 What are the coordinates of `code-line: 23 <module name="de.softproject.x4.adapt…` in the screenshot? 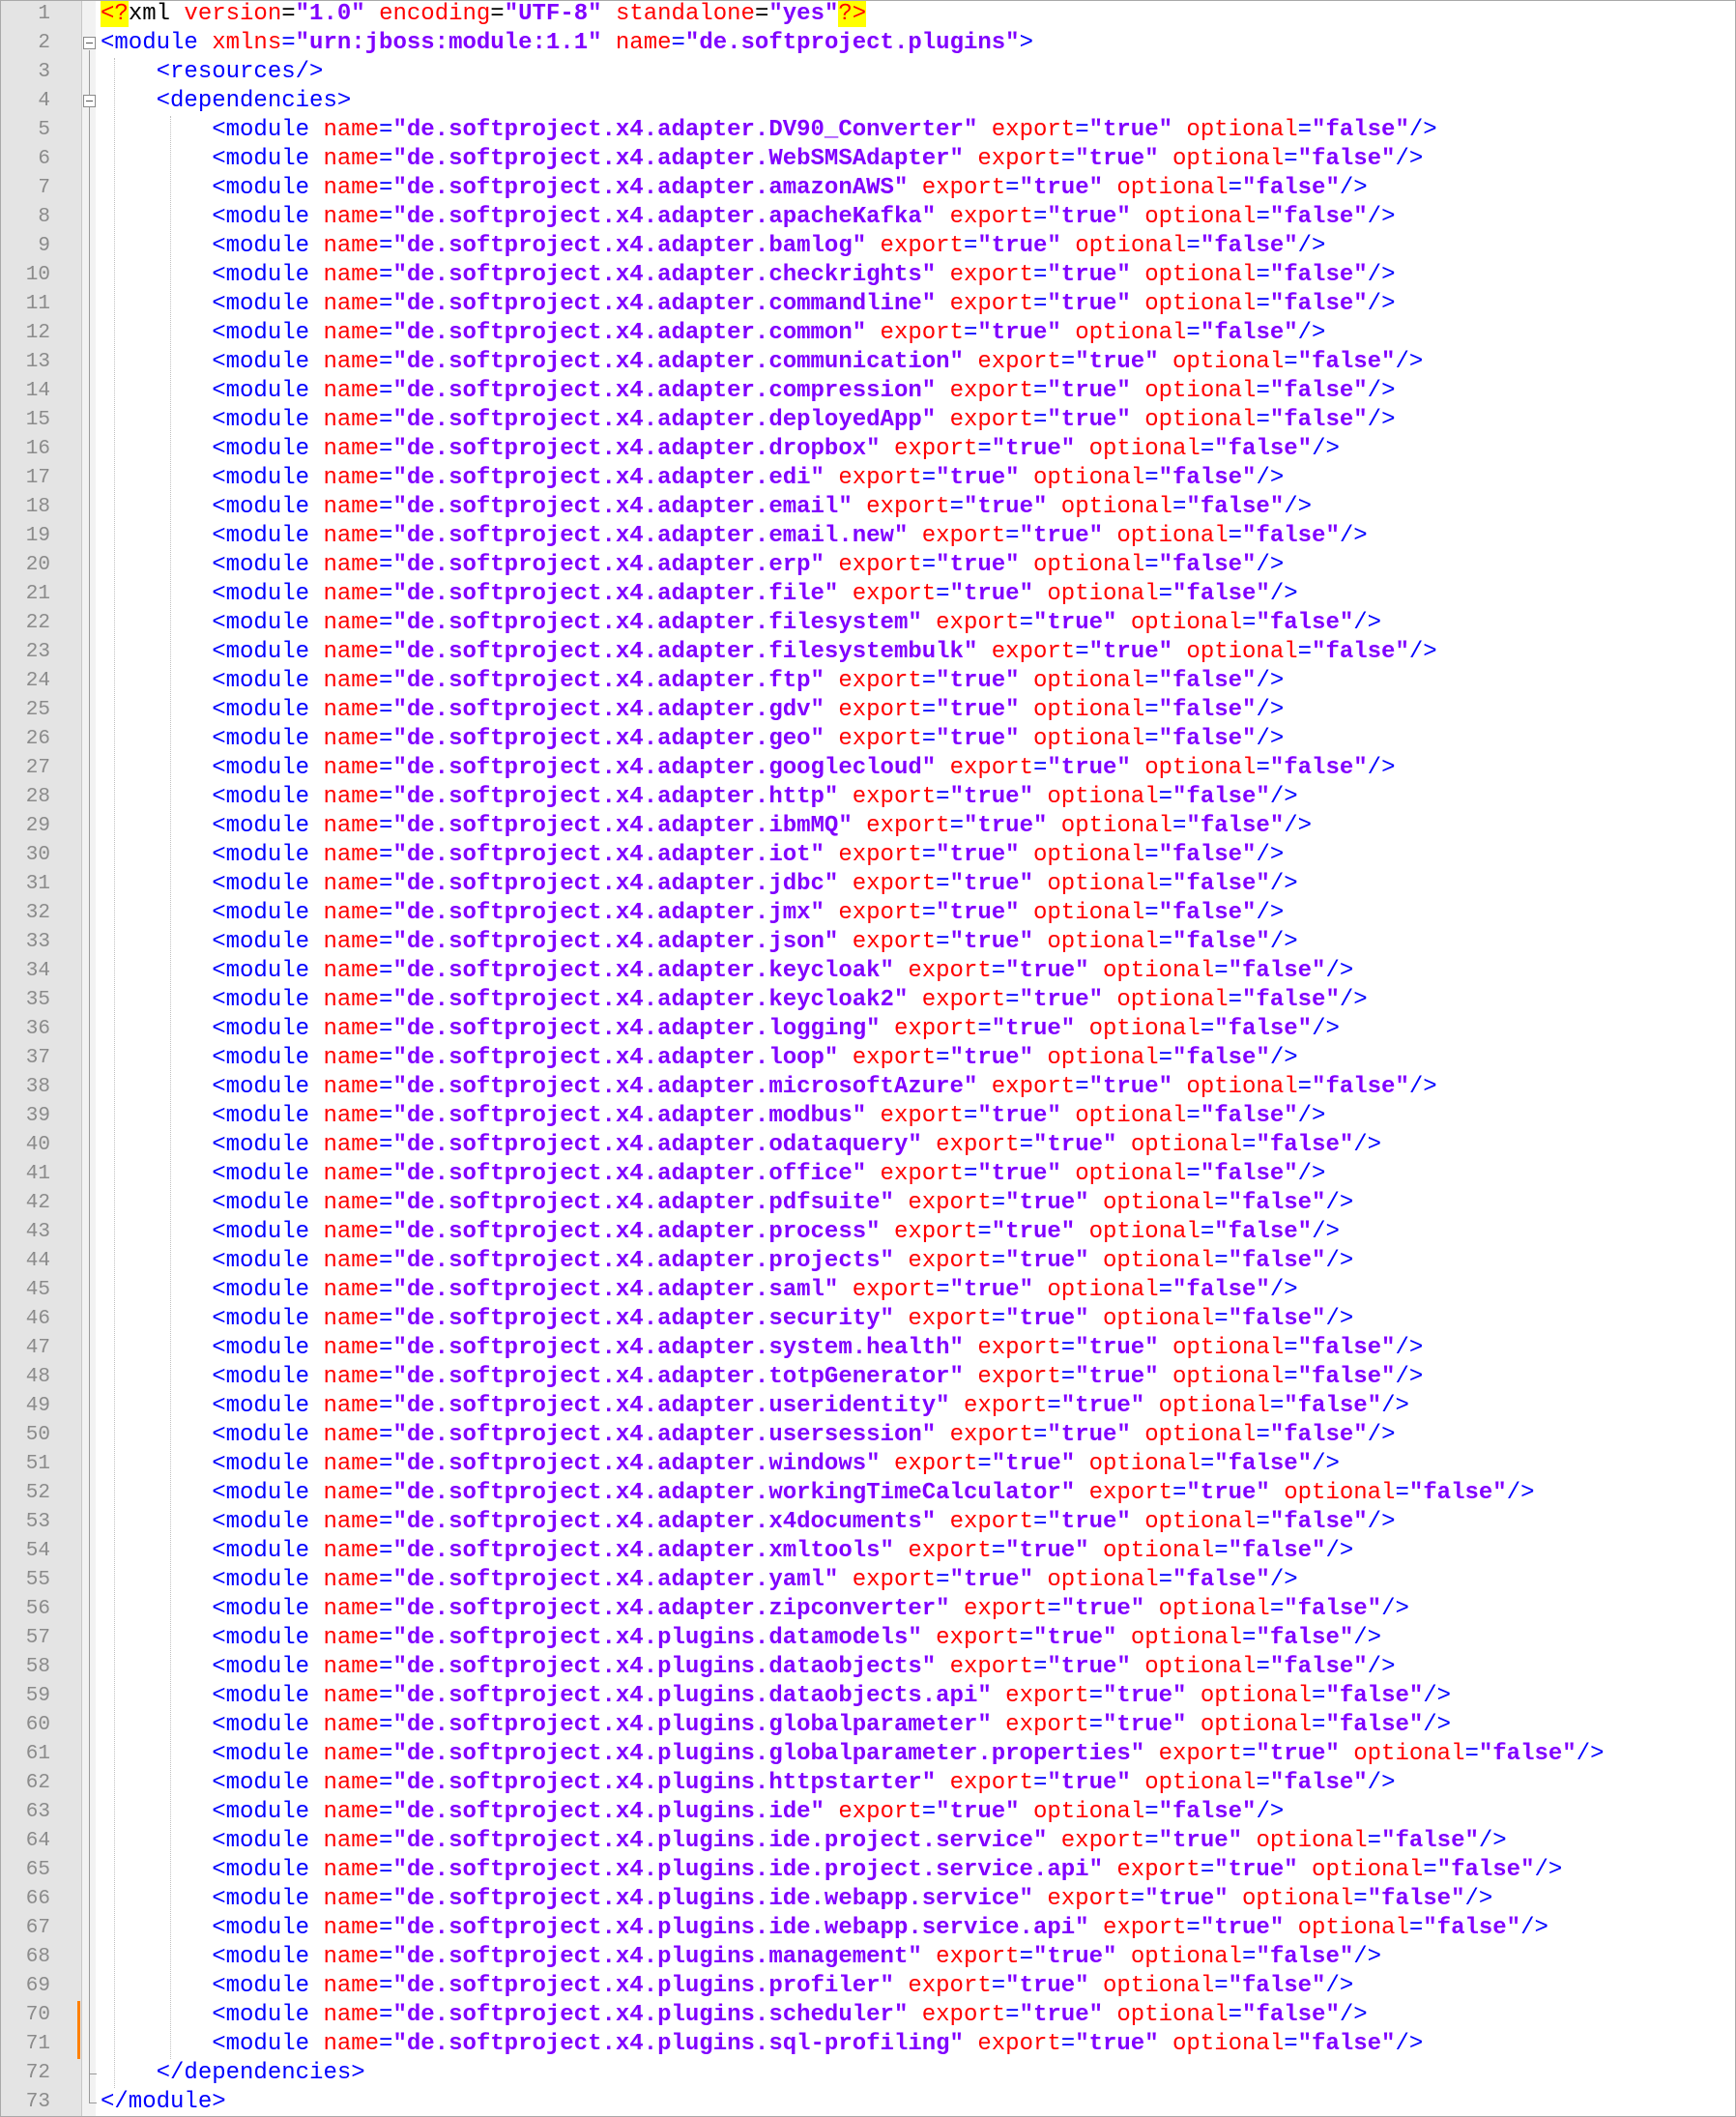 It's located at (868, 652).